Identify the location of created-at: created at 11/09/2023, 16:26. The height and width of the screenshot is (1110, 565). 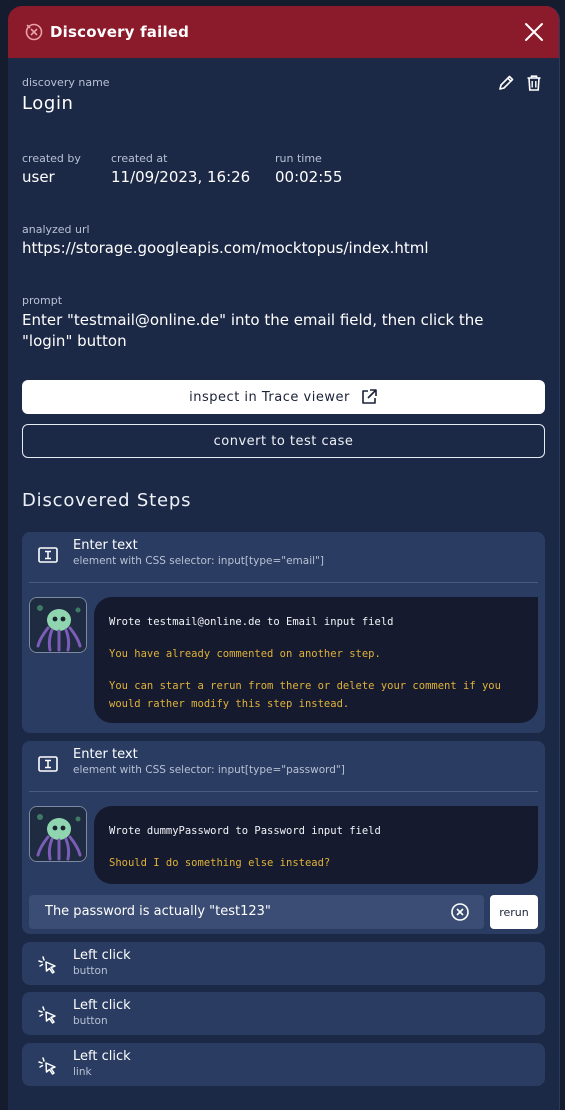
(180, 169).